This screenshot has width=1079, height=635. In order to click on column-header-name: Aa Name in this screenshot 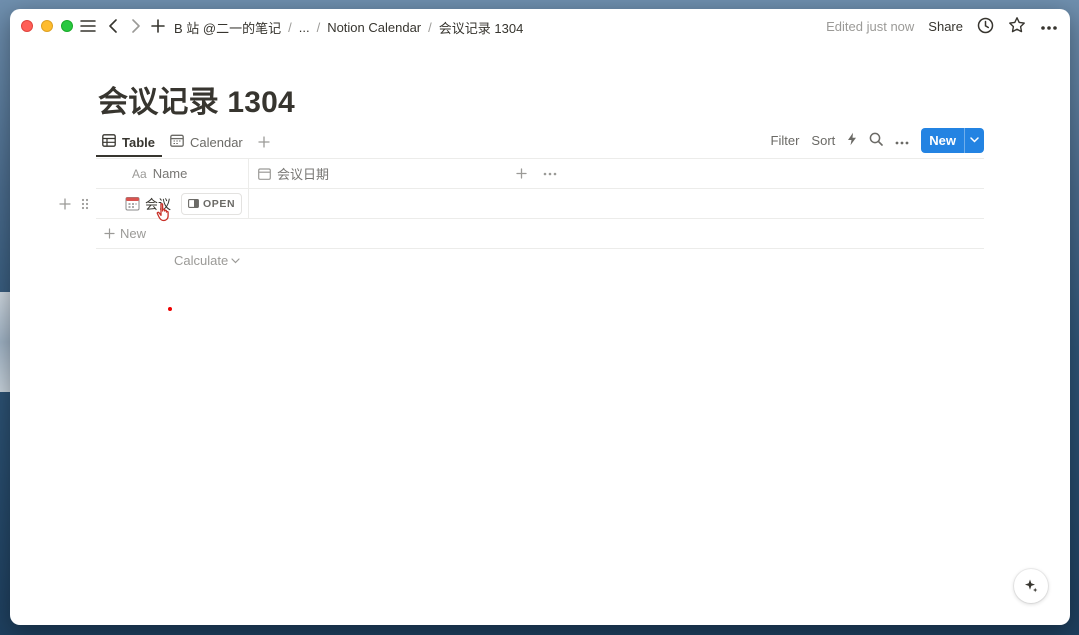, I will do `click(172, 173)`.